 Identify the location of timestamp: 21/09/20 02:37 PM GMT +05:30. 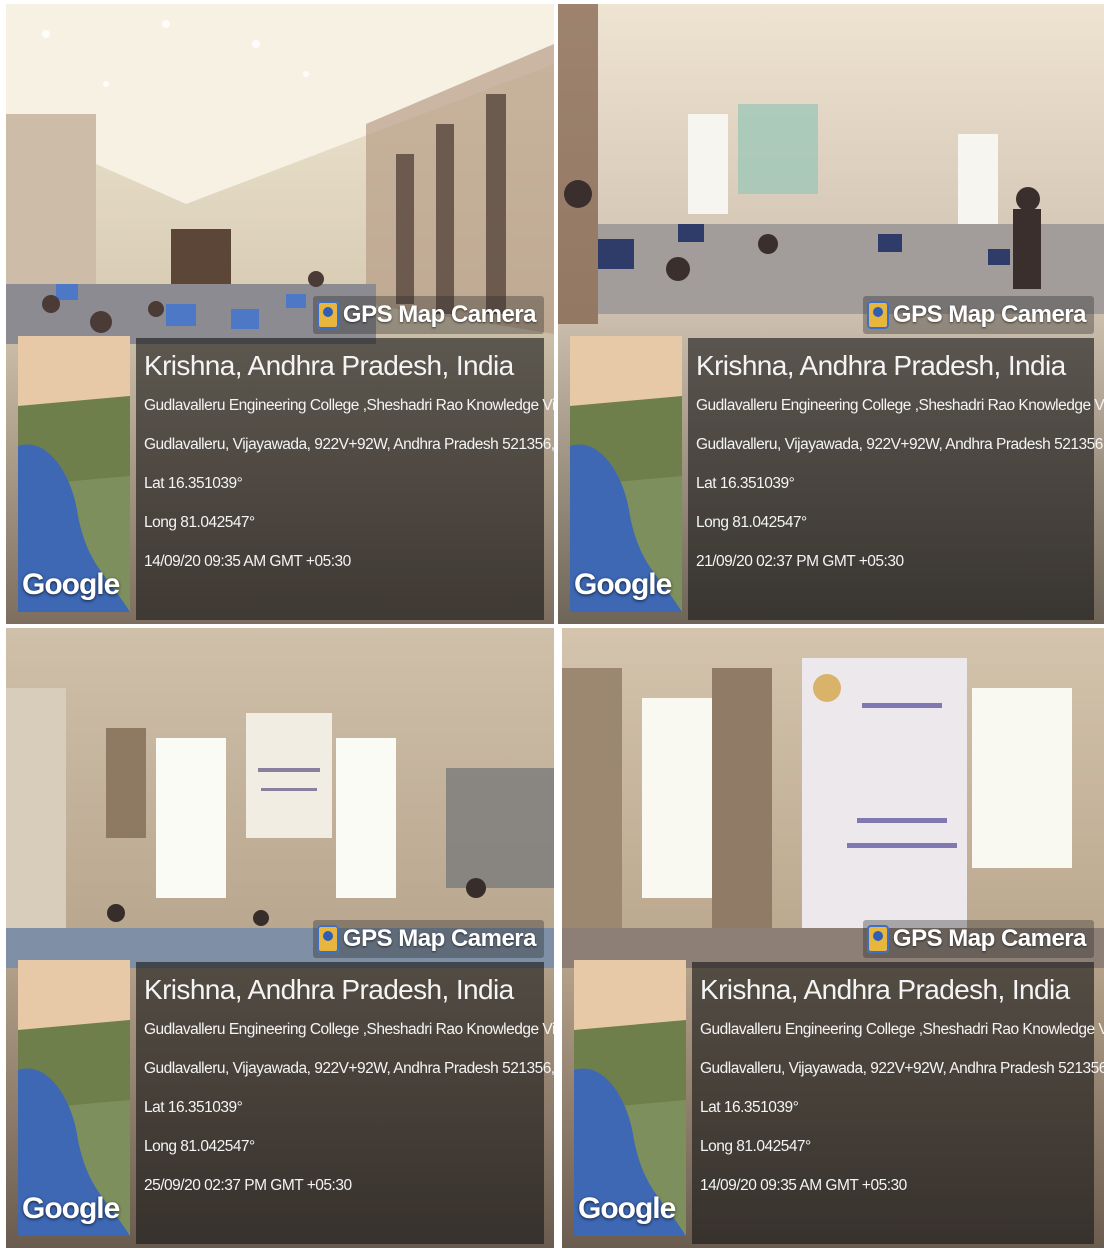
(800, 561).